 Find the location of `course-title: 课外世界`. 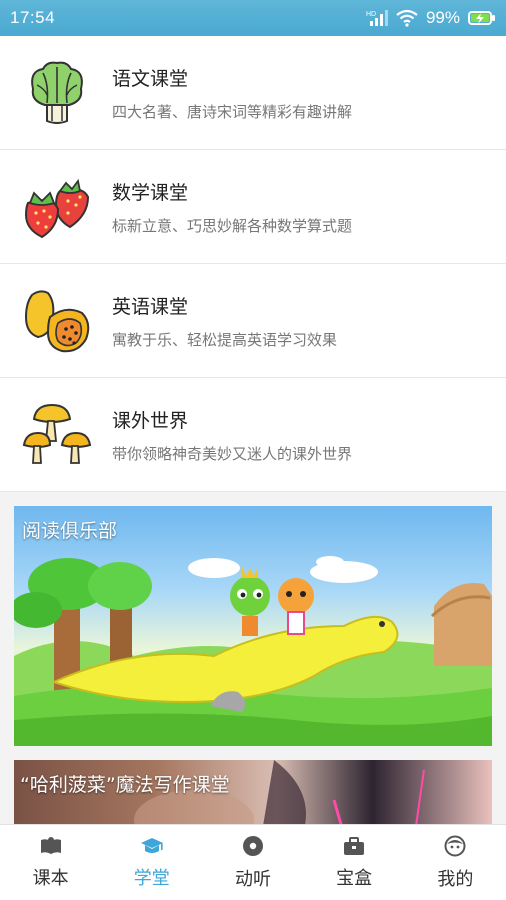

course-title: 课外世界 is located at coordinates (150, 420).